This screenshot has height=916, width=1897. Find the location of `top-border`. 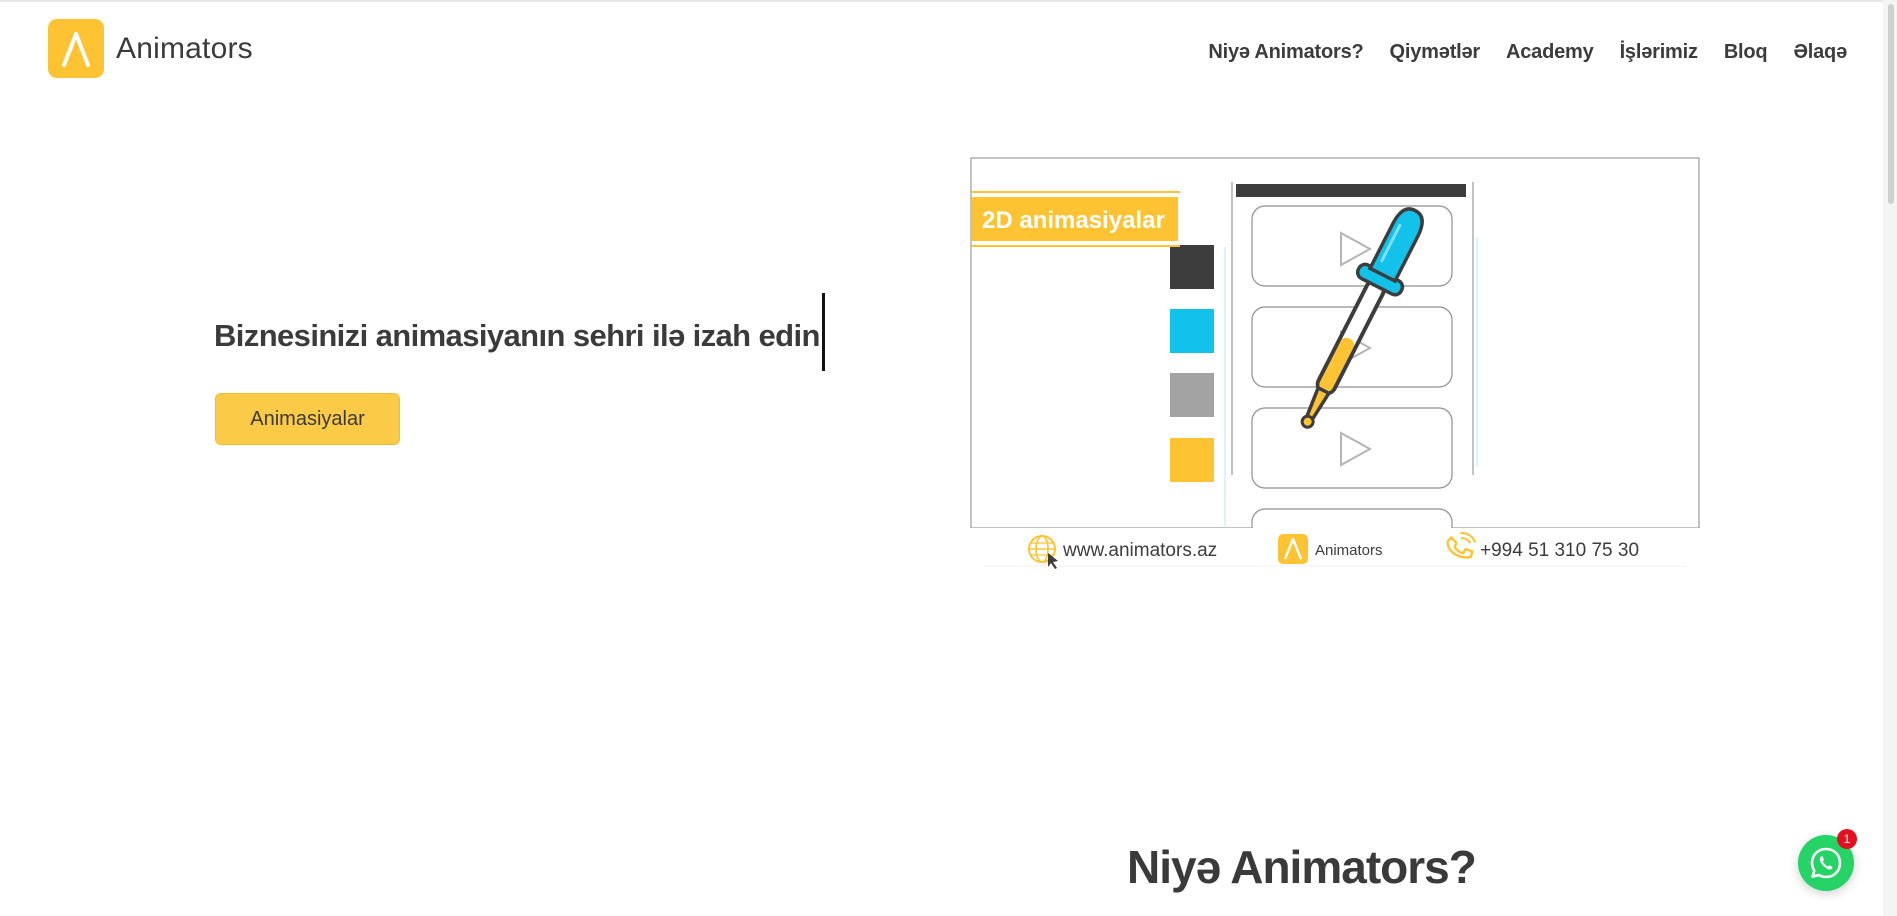

top-border is located at coordinates (948, 1).